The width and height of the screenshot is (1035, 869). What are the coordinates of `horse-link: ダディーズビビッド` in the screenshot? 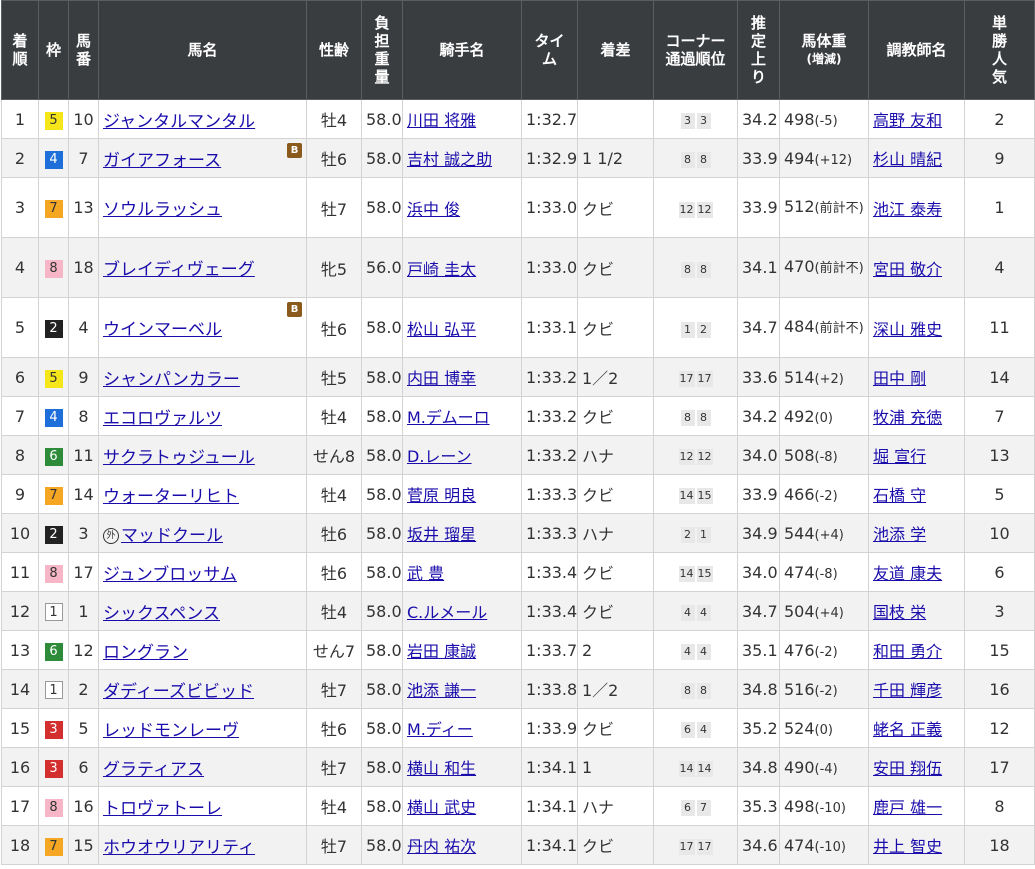 It's located at (178, 692).